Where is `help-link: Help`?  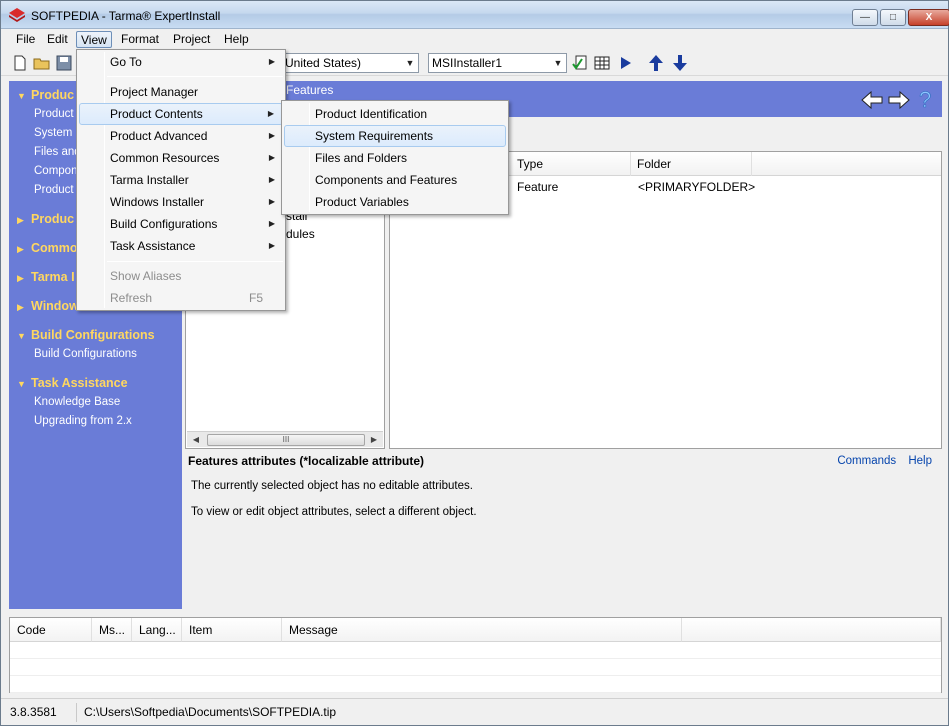
help-link: Help is located at coordinates (920, 461).